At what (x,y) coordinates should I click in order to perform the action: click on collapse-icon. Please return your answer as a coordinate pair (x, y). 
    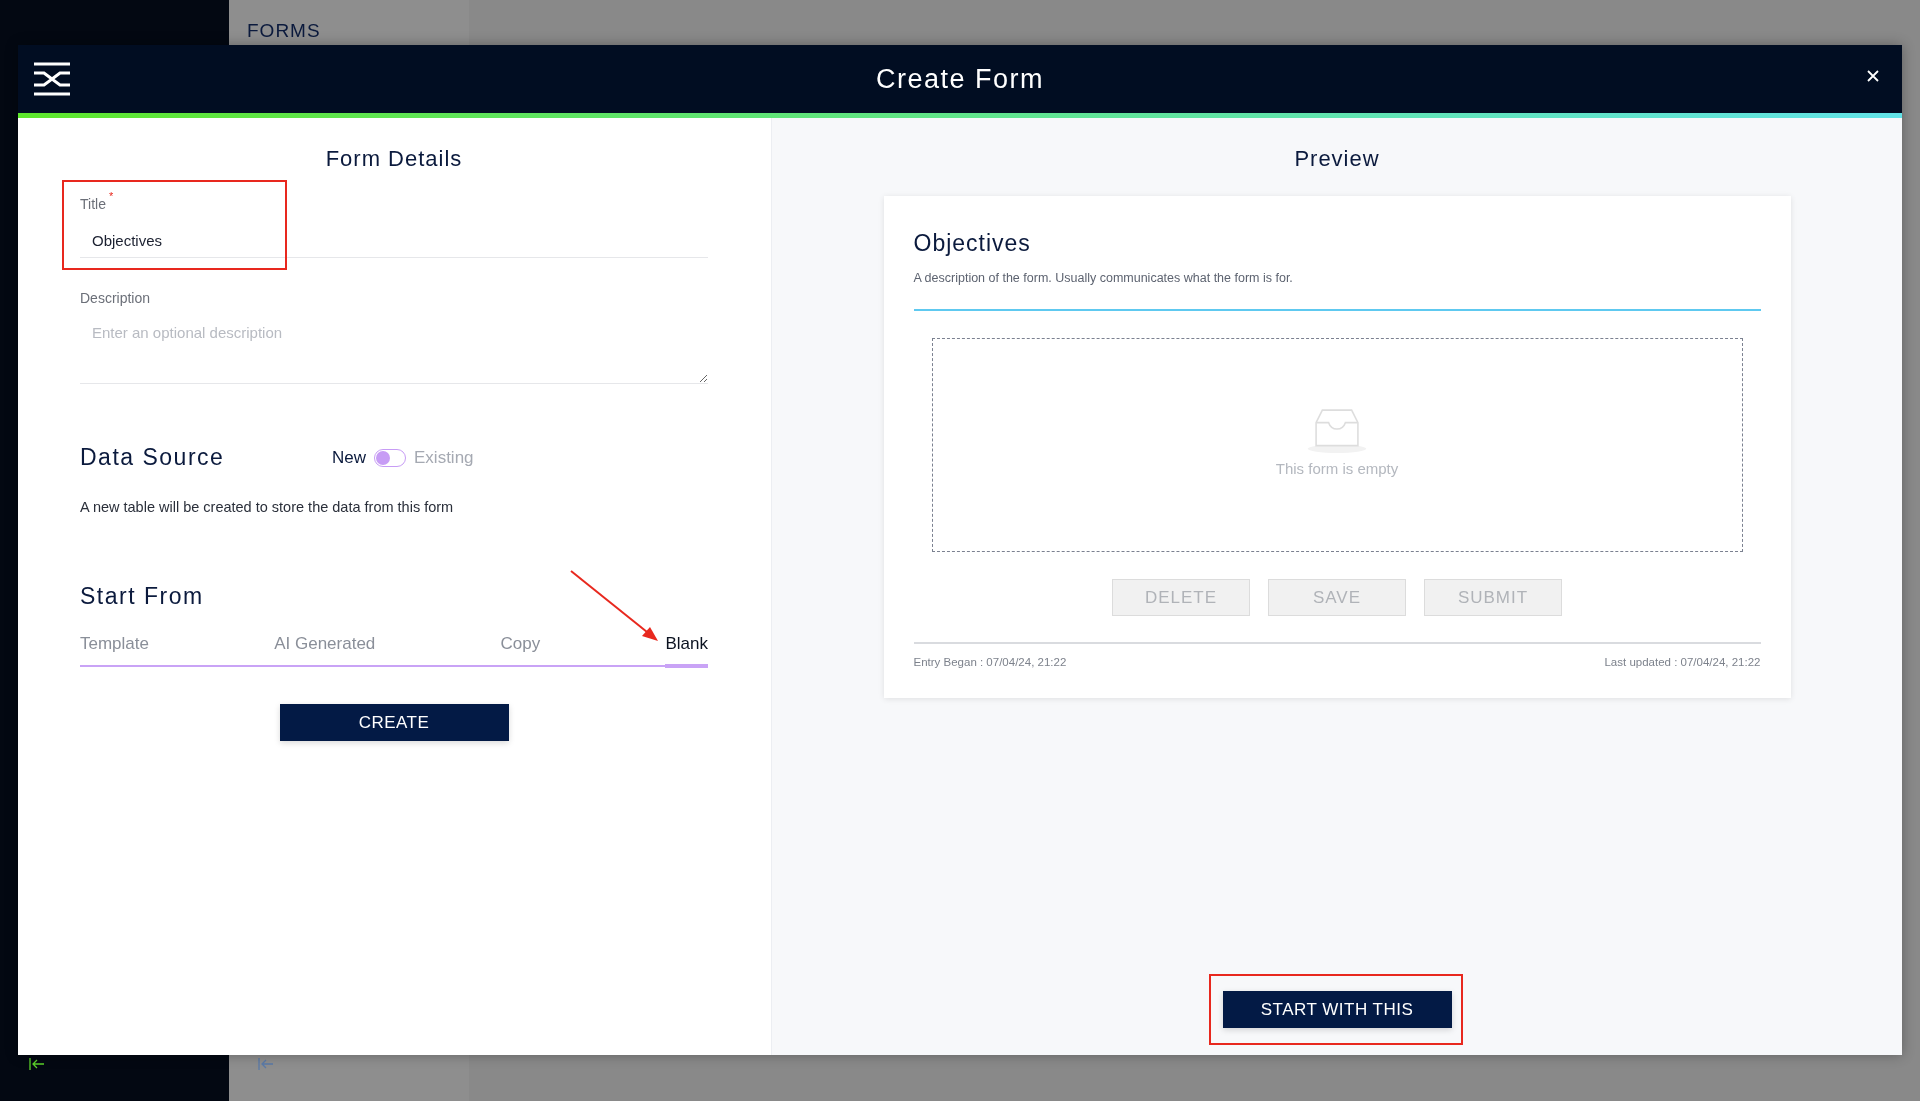
    Looking at the image, I should click on (37, 1064).